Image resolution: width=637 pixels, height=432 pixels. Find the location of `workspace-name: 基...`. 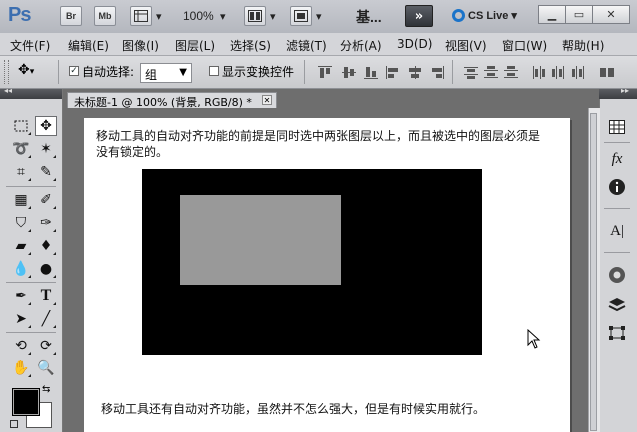

workspace-name: 基... is located at coordinates (369, 17).